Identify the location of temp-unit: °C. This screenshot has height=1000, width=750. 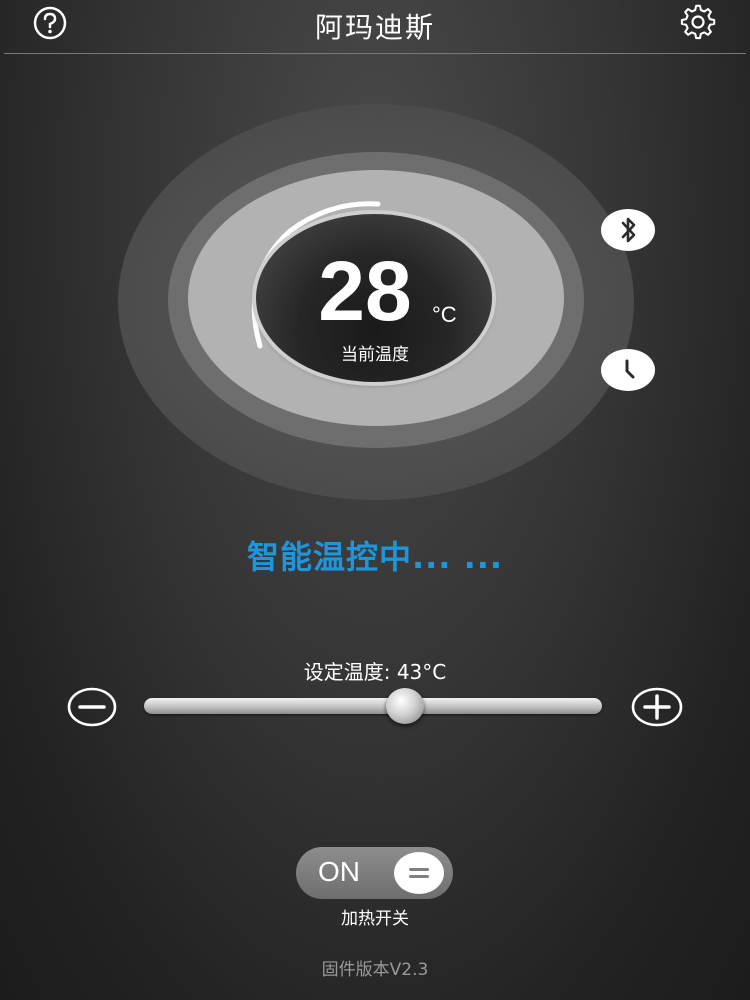
(444, 314).